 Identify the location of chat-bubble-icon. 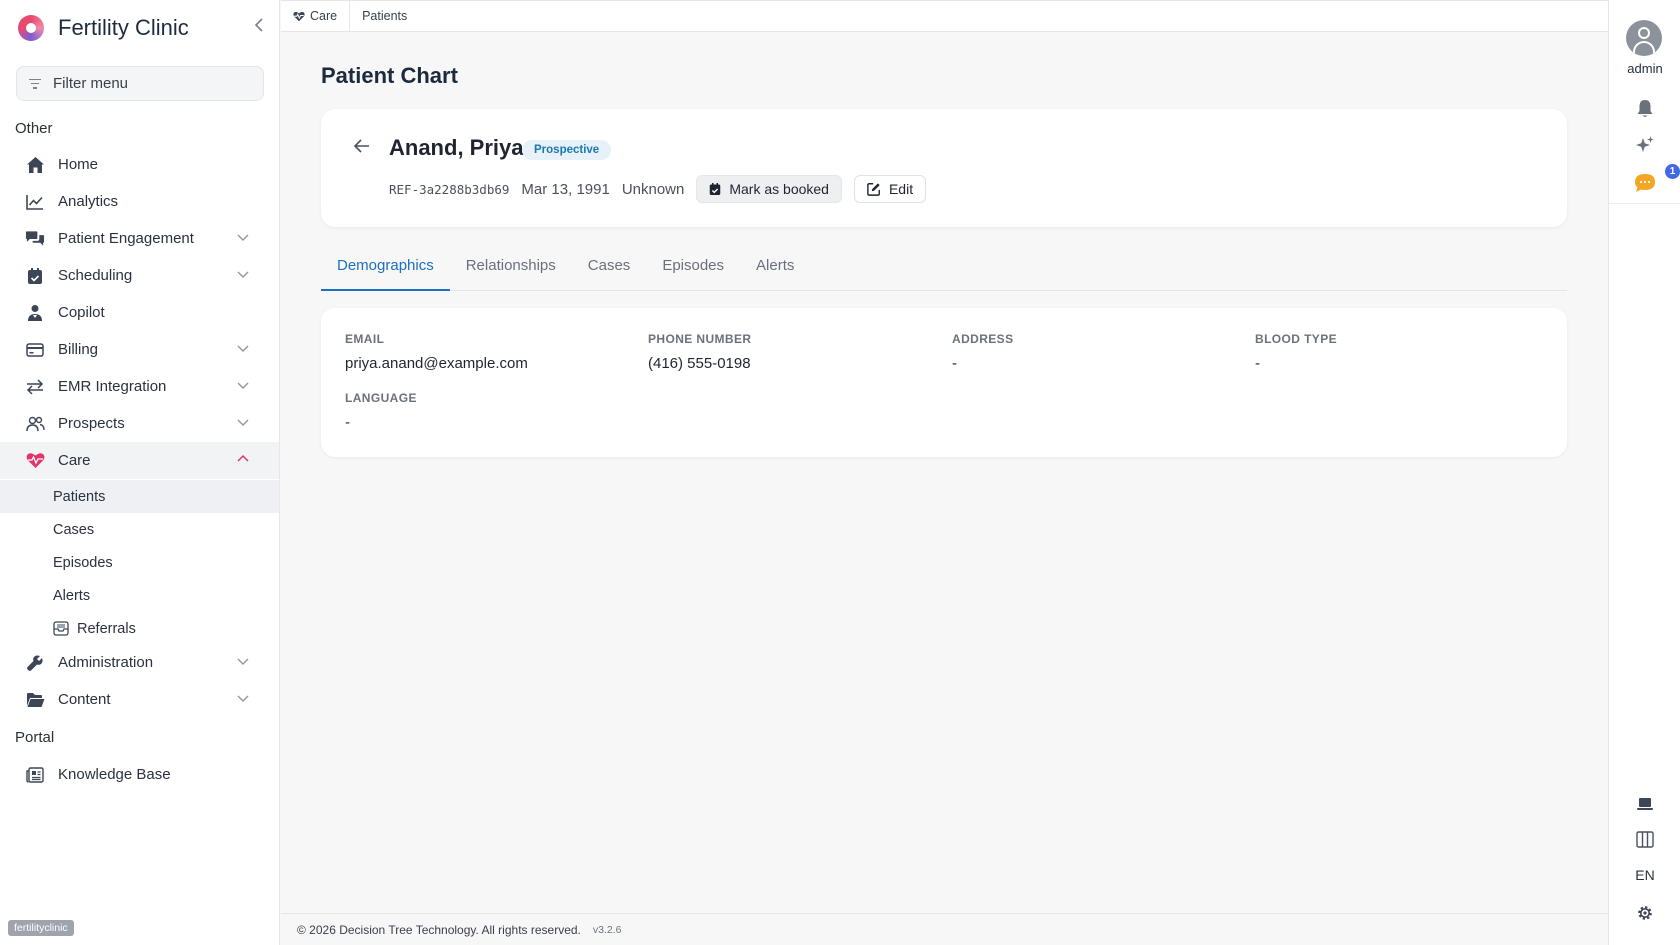
(1645, 183).